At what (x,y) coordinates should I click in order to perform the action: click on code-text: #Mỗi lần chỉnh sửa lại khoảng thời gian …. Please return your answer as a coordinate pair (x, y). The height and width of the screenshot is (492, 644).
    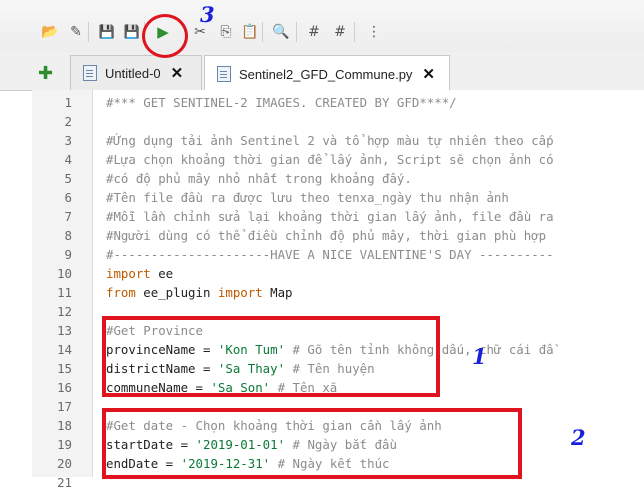
    Looking at the image, I should click on (330, 216).